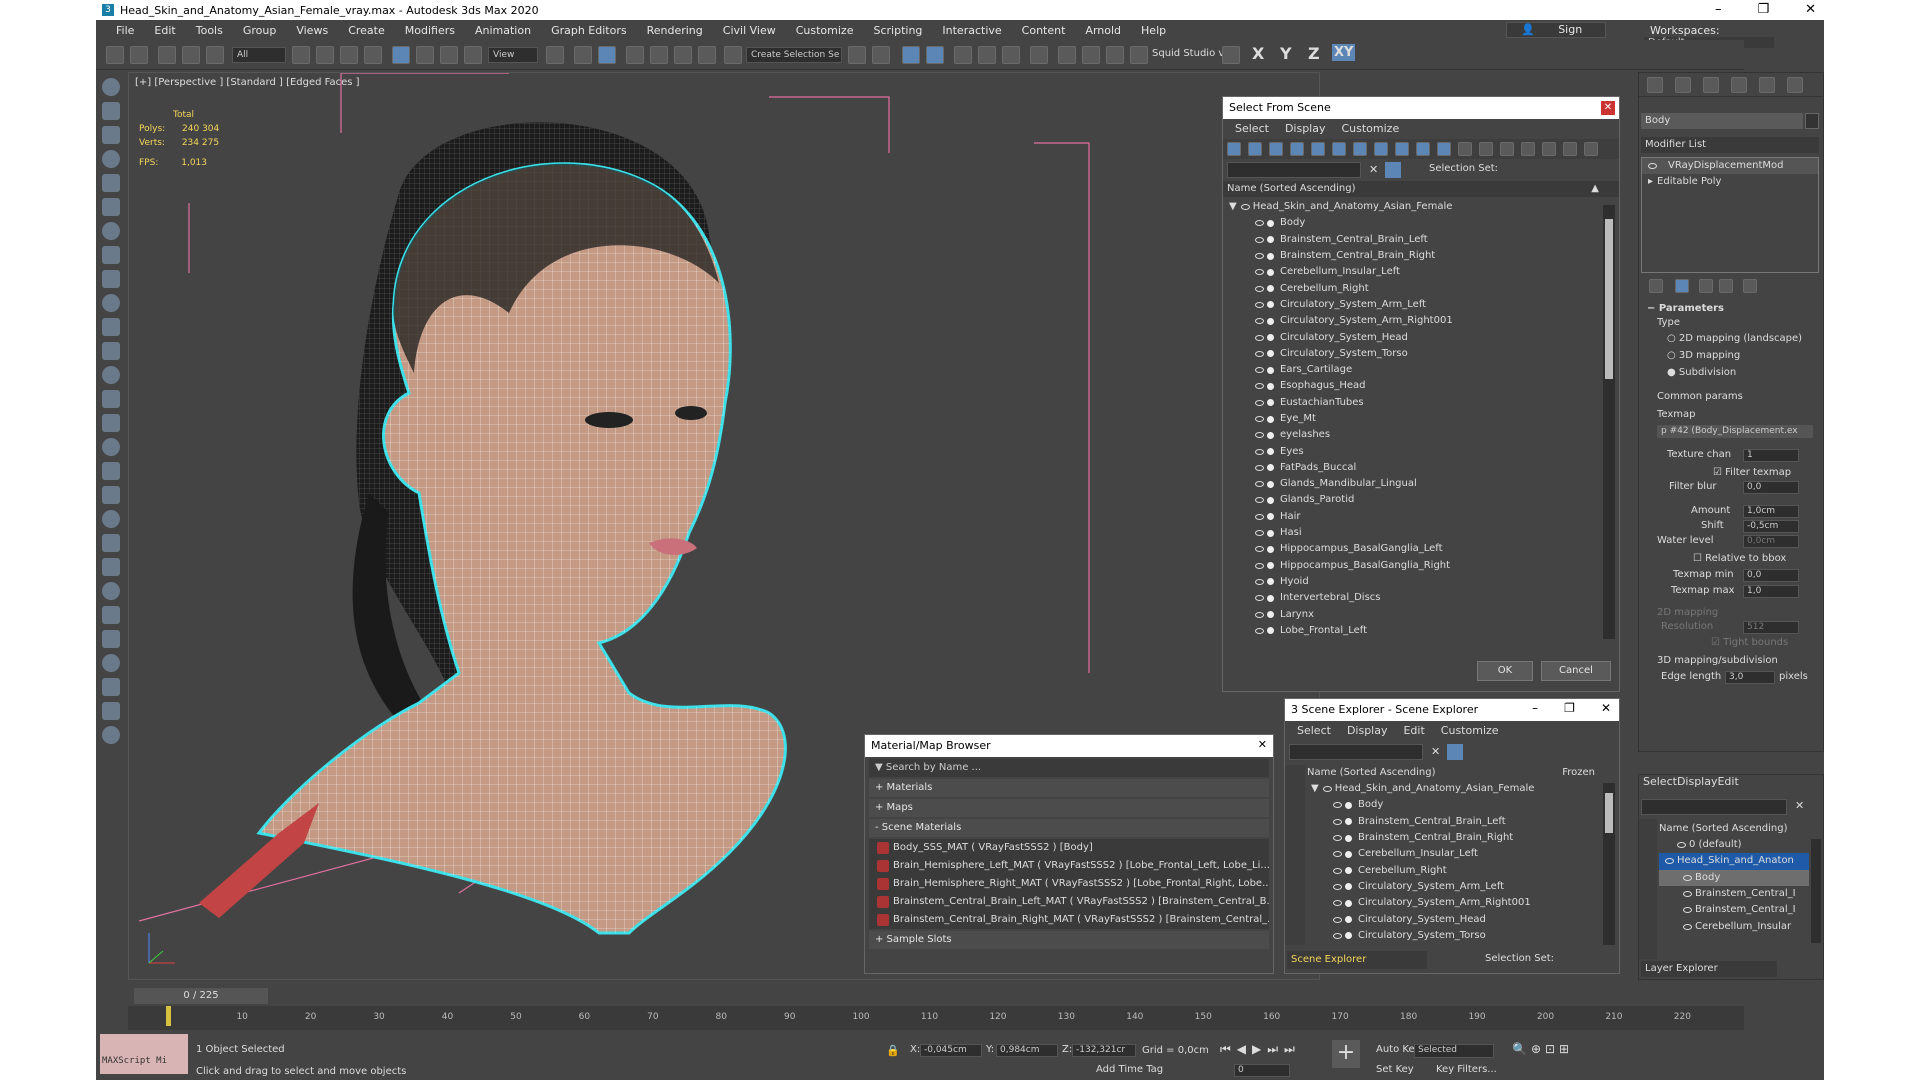 This screenshot has height=1080, width=1920. I want to click on grid-icon, so click(1231, 55).